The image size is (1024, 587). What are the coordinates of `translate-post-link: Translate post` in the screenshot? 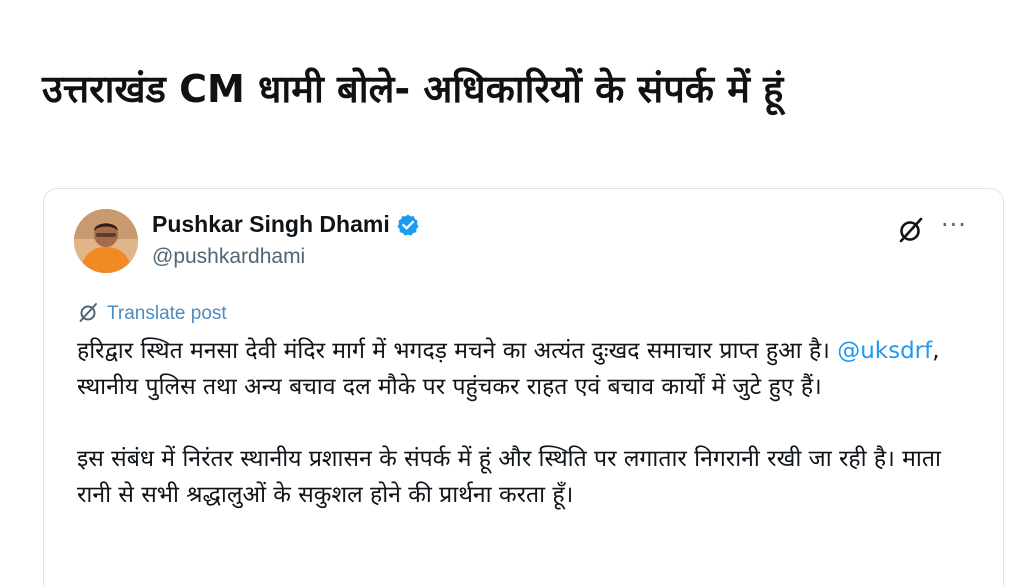 It's located at (152, 314).